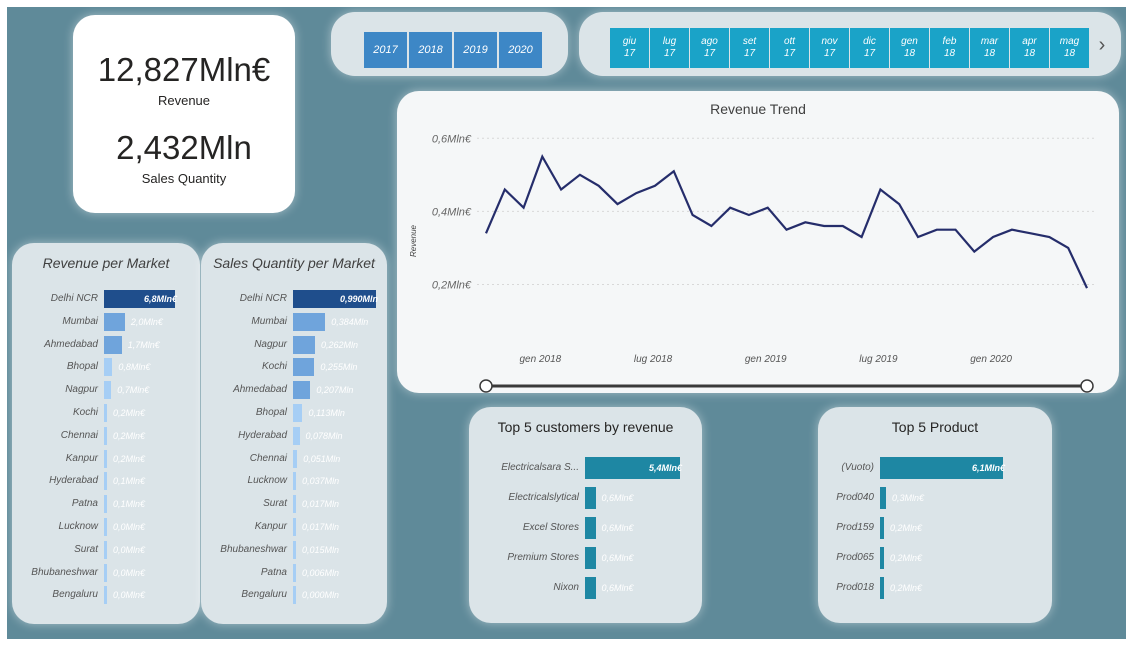 This screenshot has height=646, width=1132. Describe the element at coordinates (789, 48) in the screenshot. I see `month-button: ott 17` at that location.